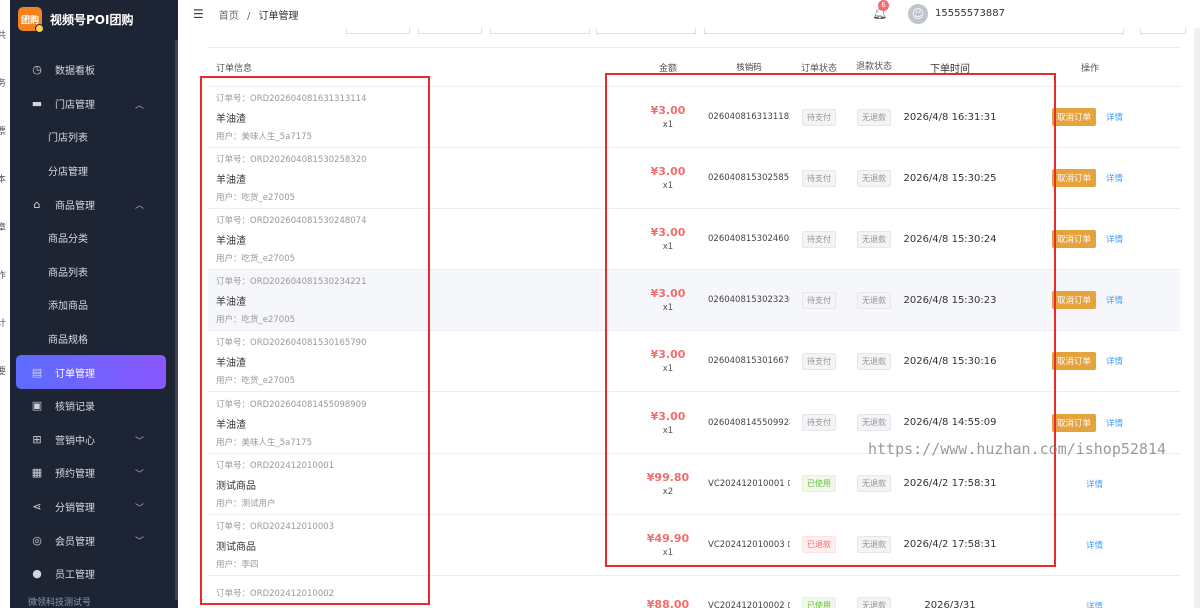 The width and height of the screenshot is (1200, 608). What do you see at coordinates (68, 307) in the screenshot?
I see `sidebar-item-label: 添加商品` at bounding box center [68, 307].